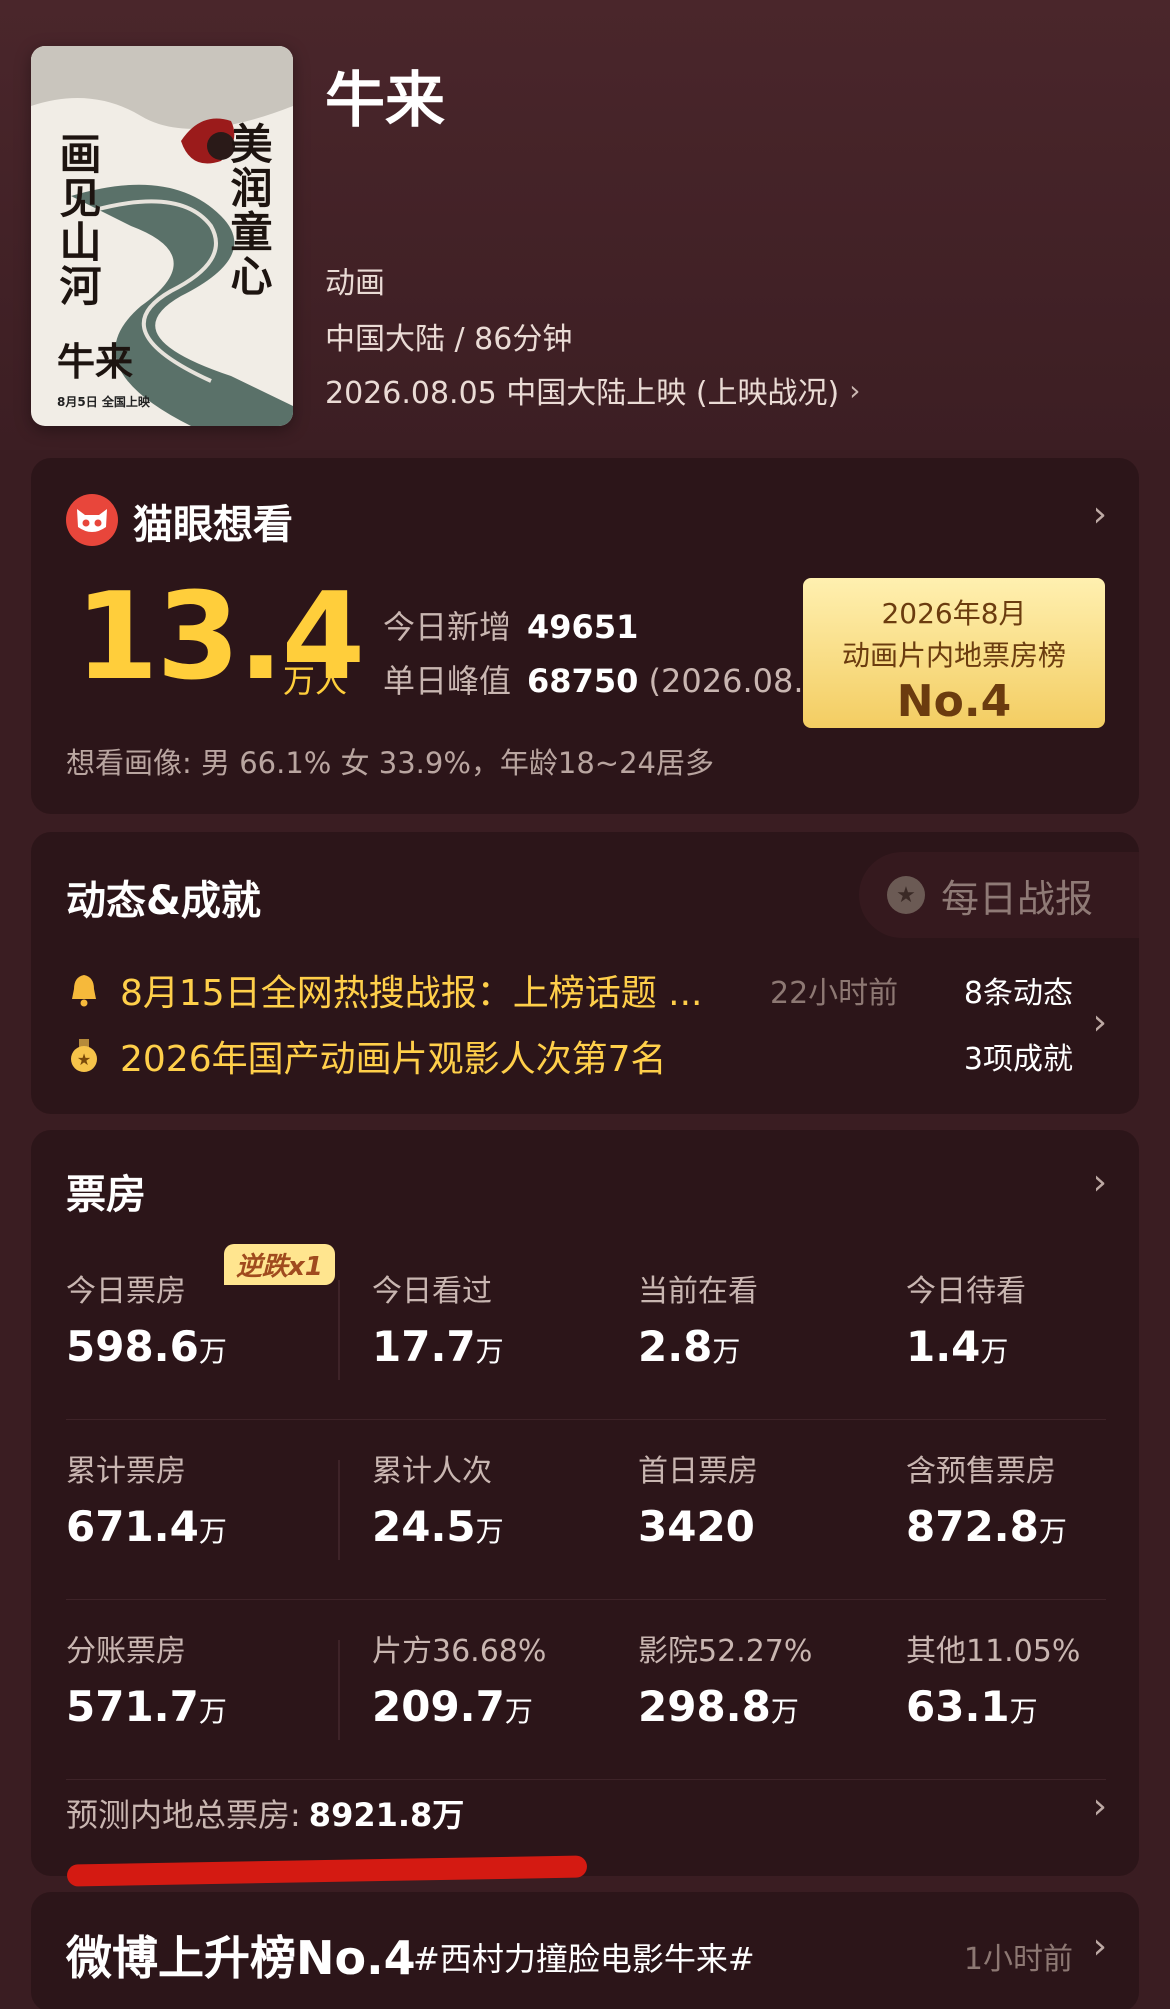 The height and width of the screenshot is (2009, 1170). What do you see at coordinates (390, 763) in the screenshot?
I see `audience-portrait: 想看画像: 男 66.1% 女 33.9%，年龄18~24居多` at bounding box center [390, 763].